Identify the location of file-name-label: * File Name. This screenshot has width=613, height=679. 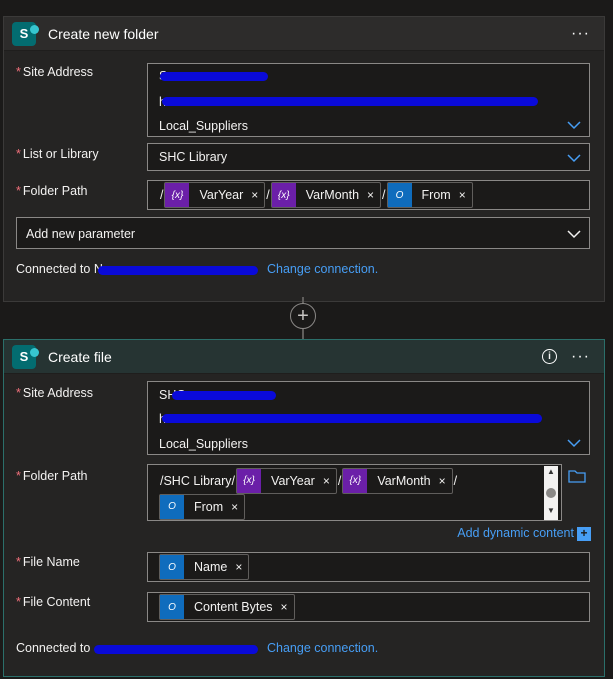
(48, 562).